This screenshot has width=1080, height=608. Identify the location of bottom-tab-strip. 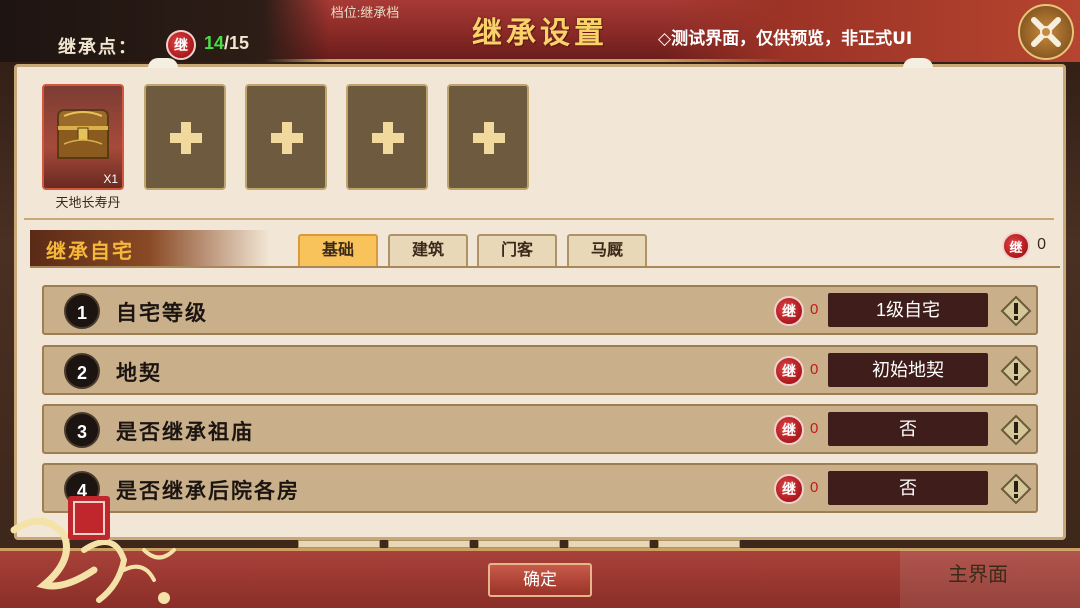
(523, 544).